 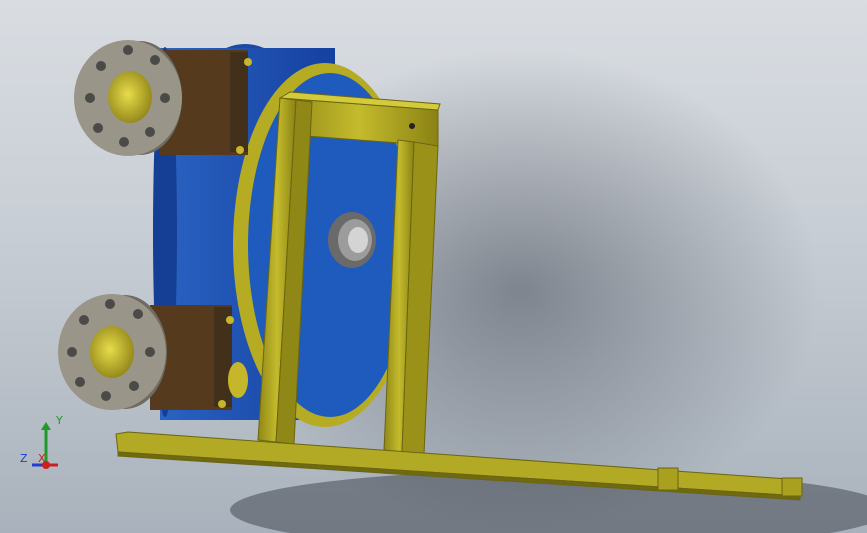 What do you see at coordinates (238, 380) in the screenshot?
I see `lower-reducer-knob` at bounding box center [238, 380].